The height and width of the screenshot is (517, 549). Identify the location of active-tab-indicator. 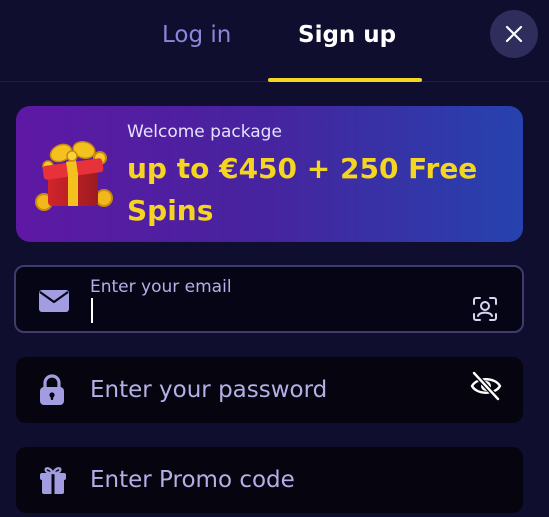
(345, 80).